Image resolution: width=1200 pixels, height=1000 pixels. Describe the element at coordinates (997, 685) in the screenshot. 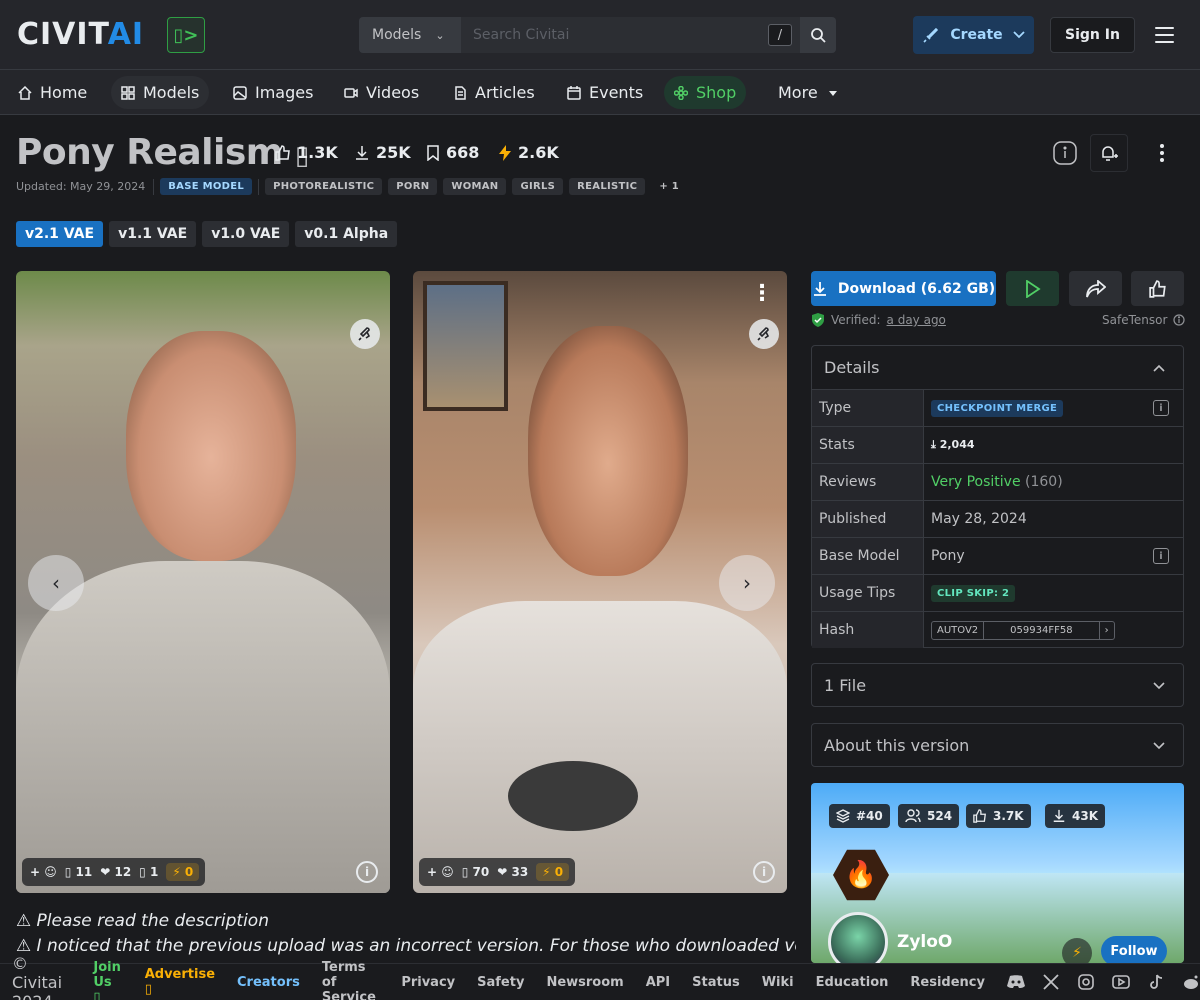

I see `files-panel: 1 File` at that location.